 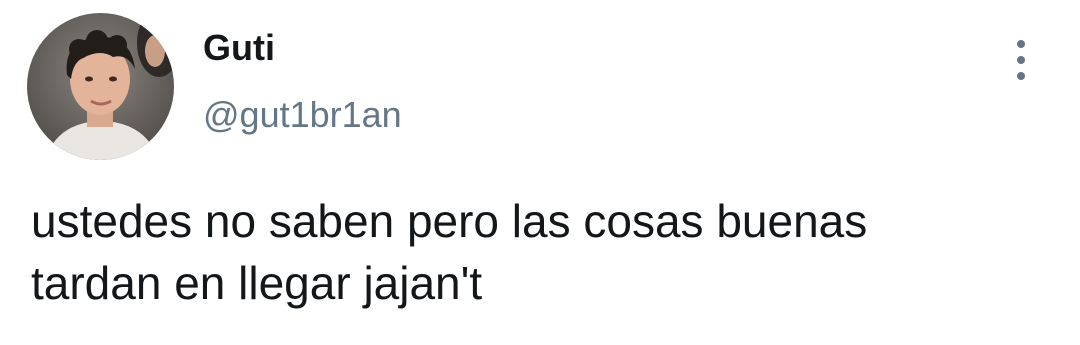 I want to click on more-options-button, so click(x=1021, y=60).